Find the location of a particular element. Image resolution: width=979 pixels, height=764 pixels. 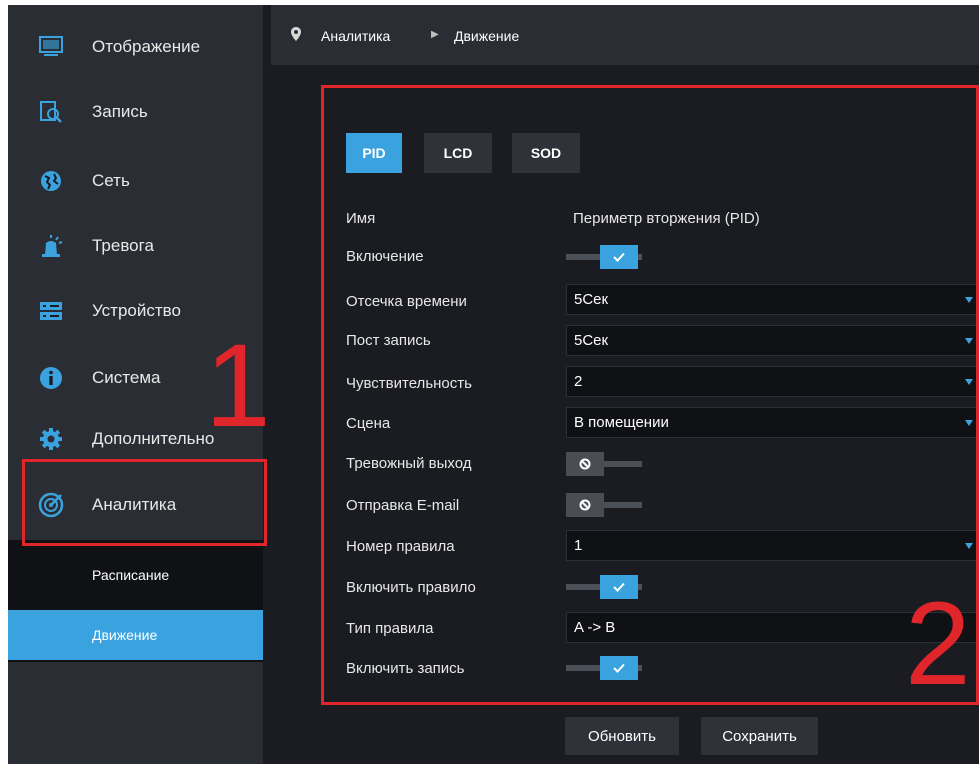

record-enable-toggle is located at coordinates (604, 668).